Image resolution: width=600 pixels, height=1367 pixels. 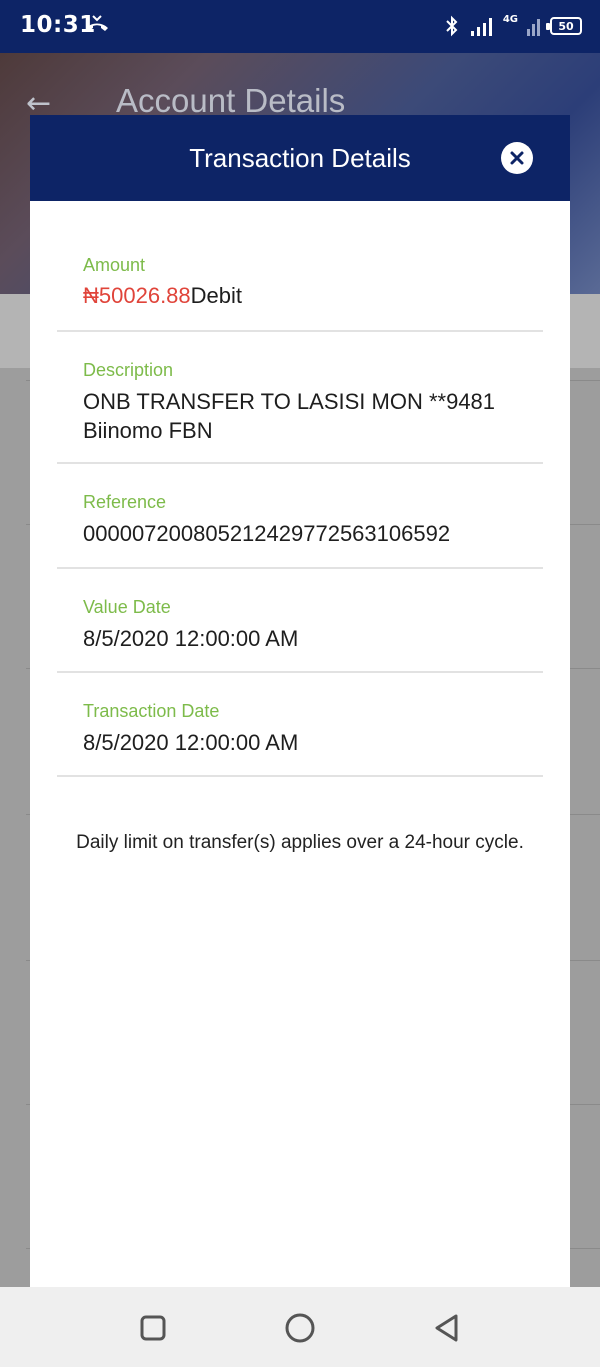 What do you see at coordinates (125, 502) in the screenshot?
I see `field-label: Reference` at bounding box center [125, 502].